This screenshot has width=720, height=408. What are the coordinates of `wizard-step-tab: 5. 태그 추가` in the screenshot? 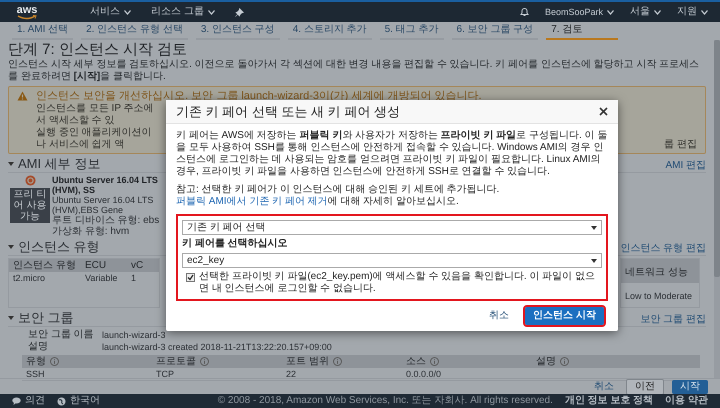 It's located at (412, 31).